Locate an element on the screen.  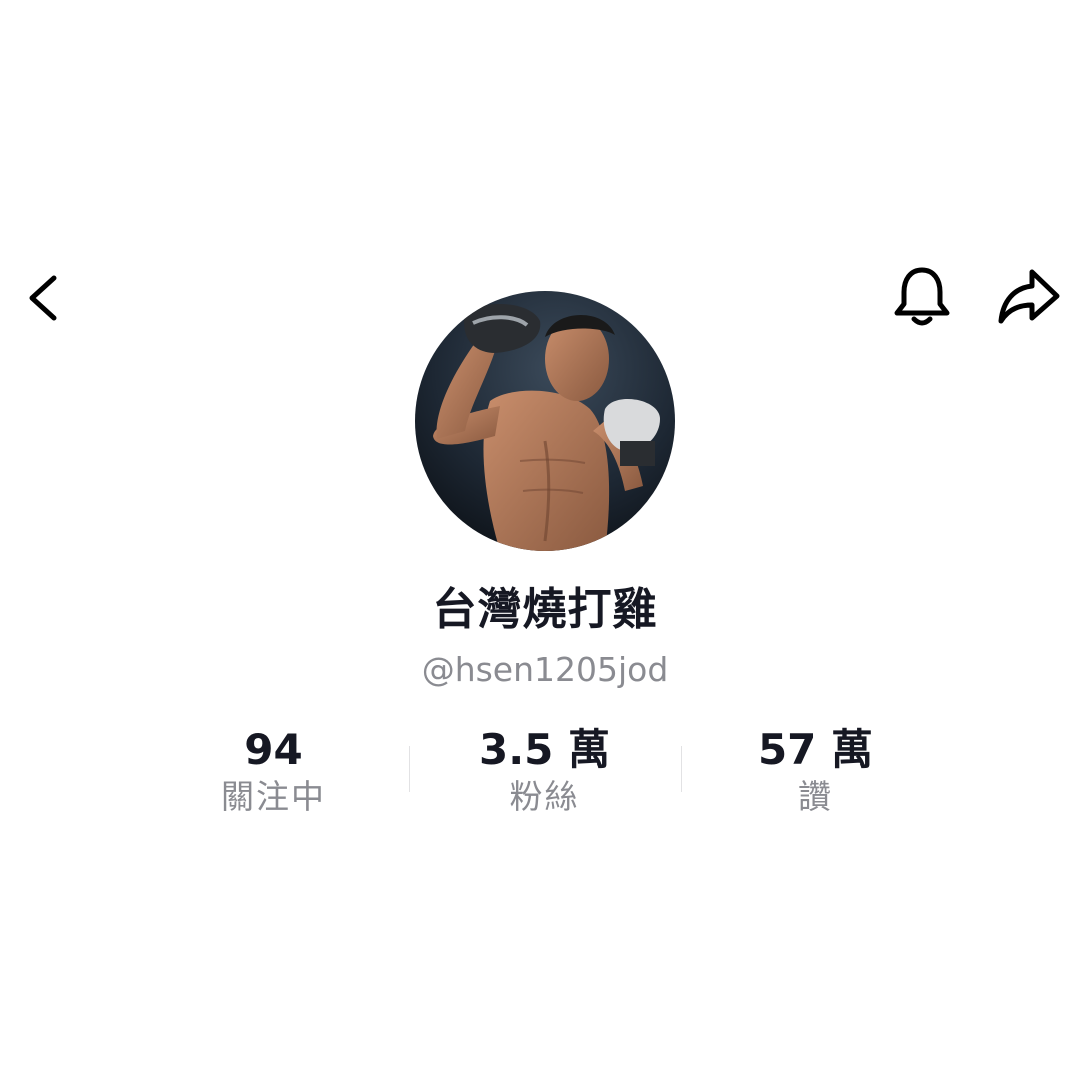
likes-label: 讚 is located at coordinates (815, 796).